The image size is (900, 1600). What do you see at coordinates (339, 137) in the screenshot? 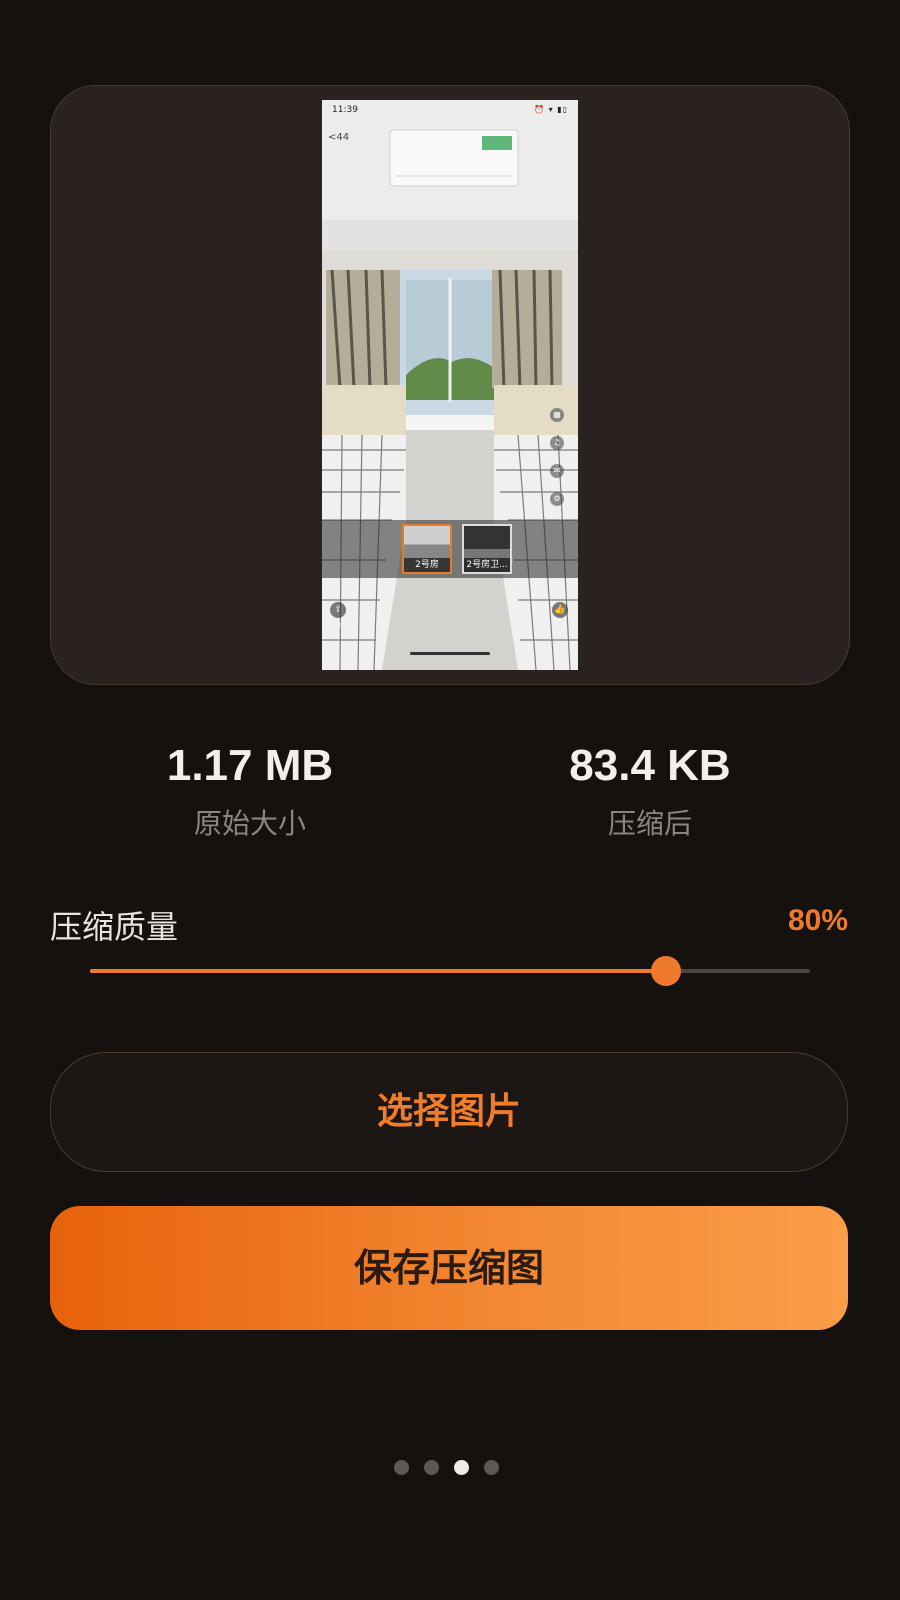
I see `back-icon: <44` at bounding box center [339, 137].